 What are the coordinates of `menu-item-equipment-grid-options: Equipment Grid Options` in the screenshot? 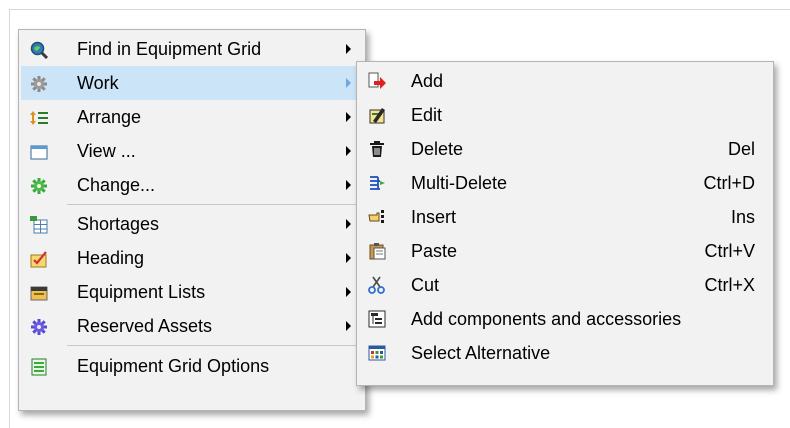 It's located at (192, 366).